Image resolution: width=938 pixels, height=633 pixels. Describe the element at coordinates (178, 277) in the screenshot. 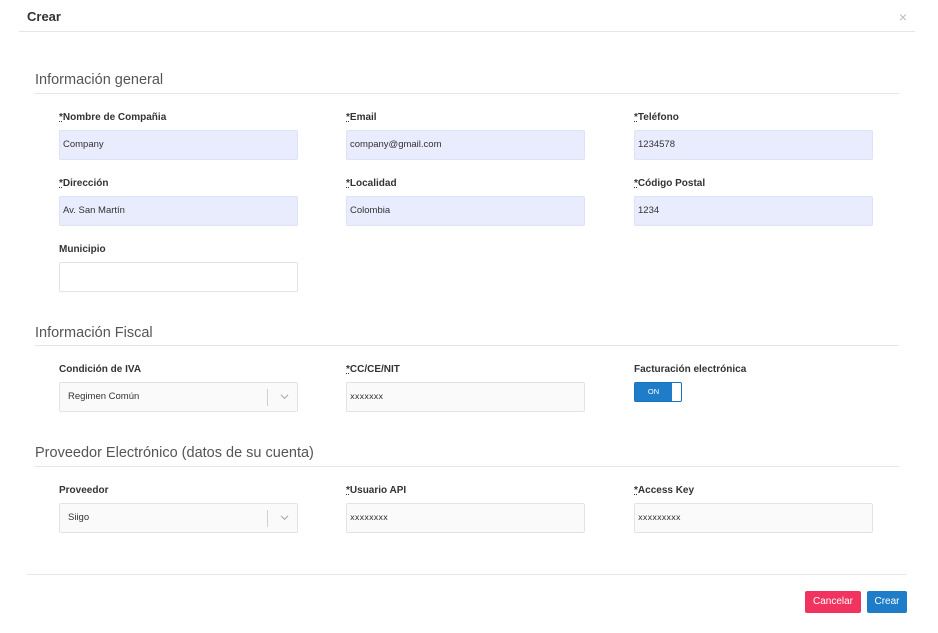

I see `municipality-input` at that location.